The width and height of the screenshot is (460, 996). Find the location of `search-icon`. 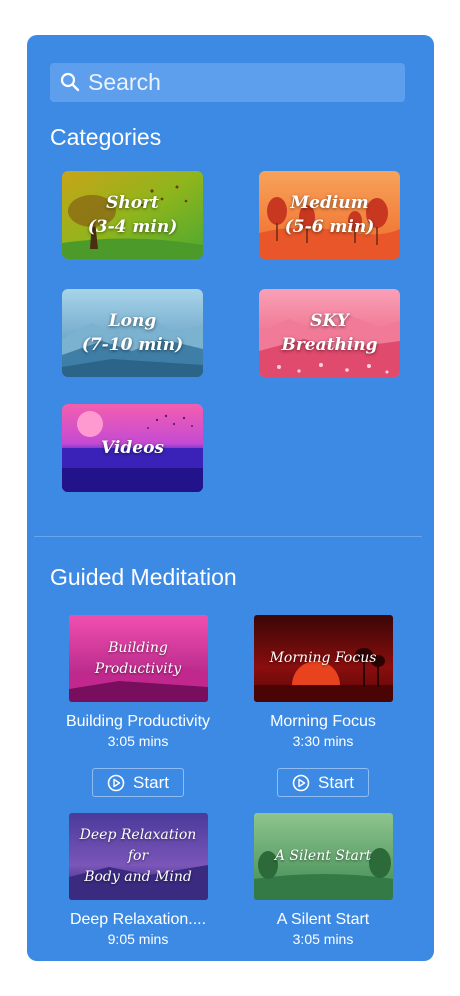

search-icon is located at coordinates (70, 82).